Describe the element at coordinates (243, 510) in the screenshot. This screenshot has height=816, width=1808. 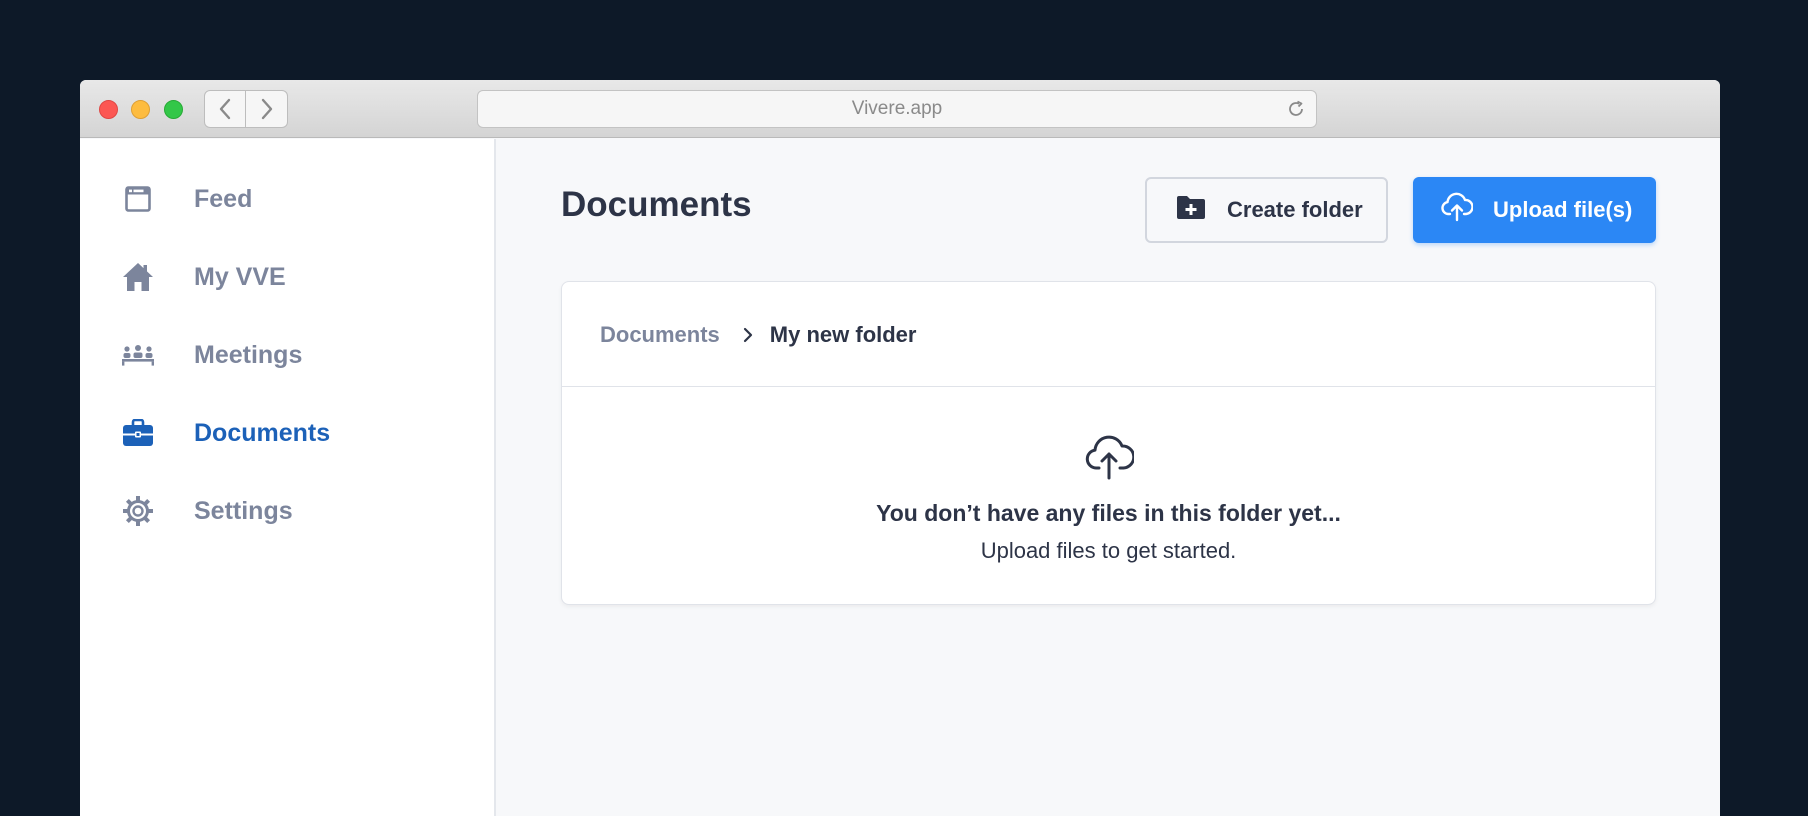
I see `sidebar-item-label: Settings` at that location.